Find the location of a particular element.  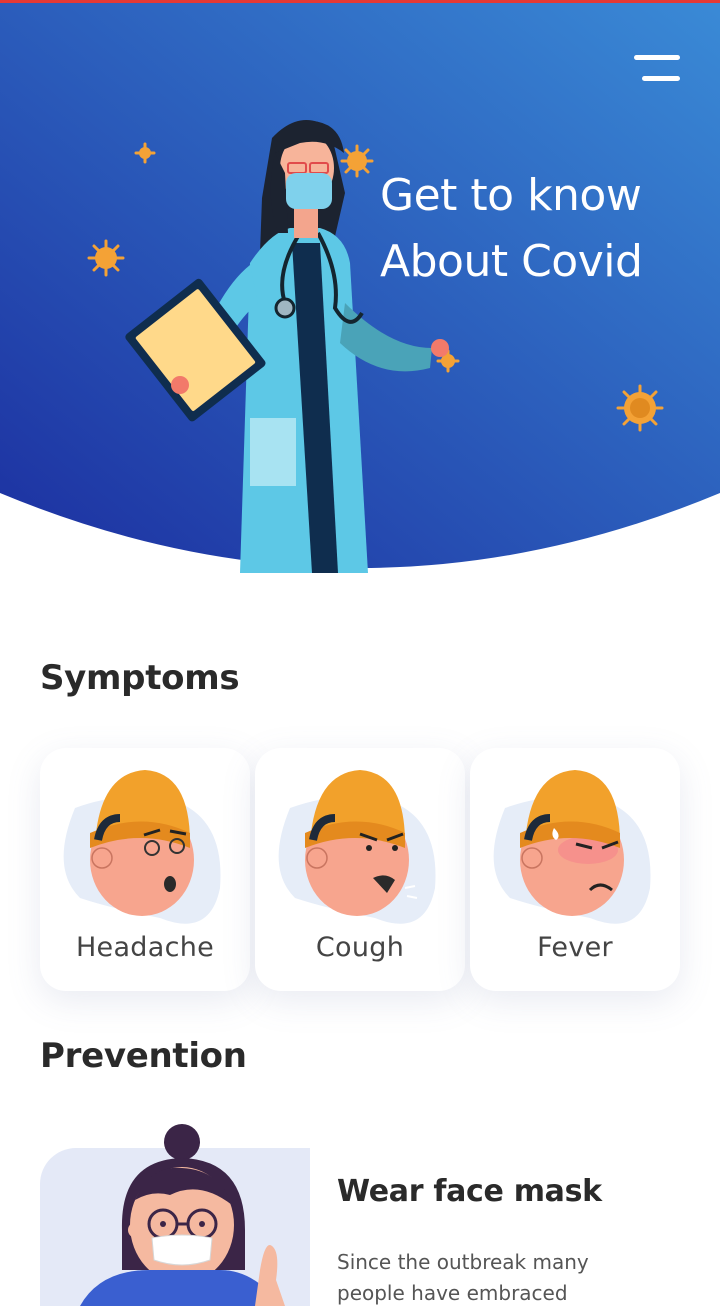

hero-title: Get to know About Covid is located at coordinates (540, 229).